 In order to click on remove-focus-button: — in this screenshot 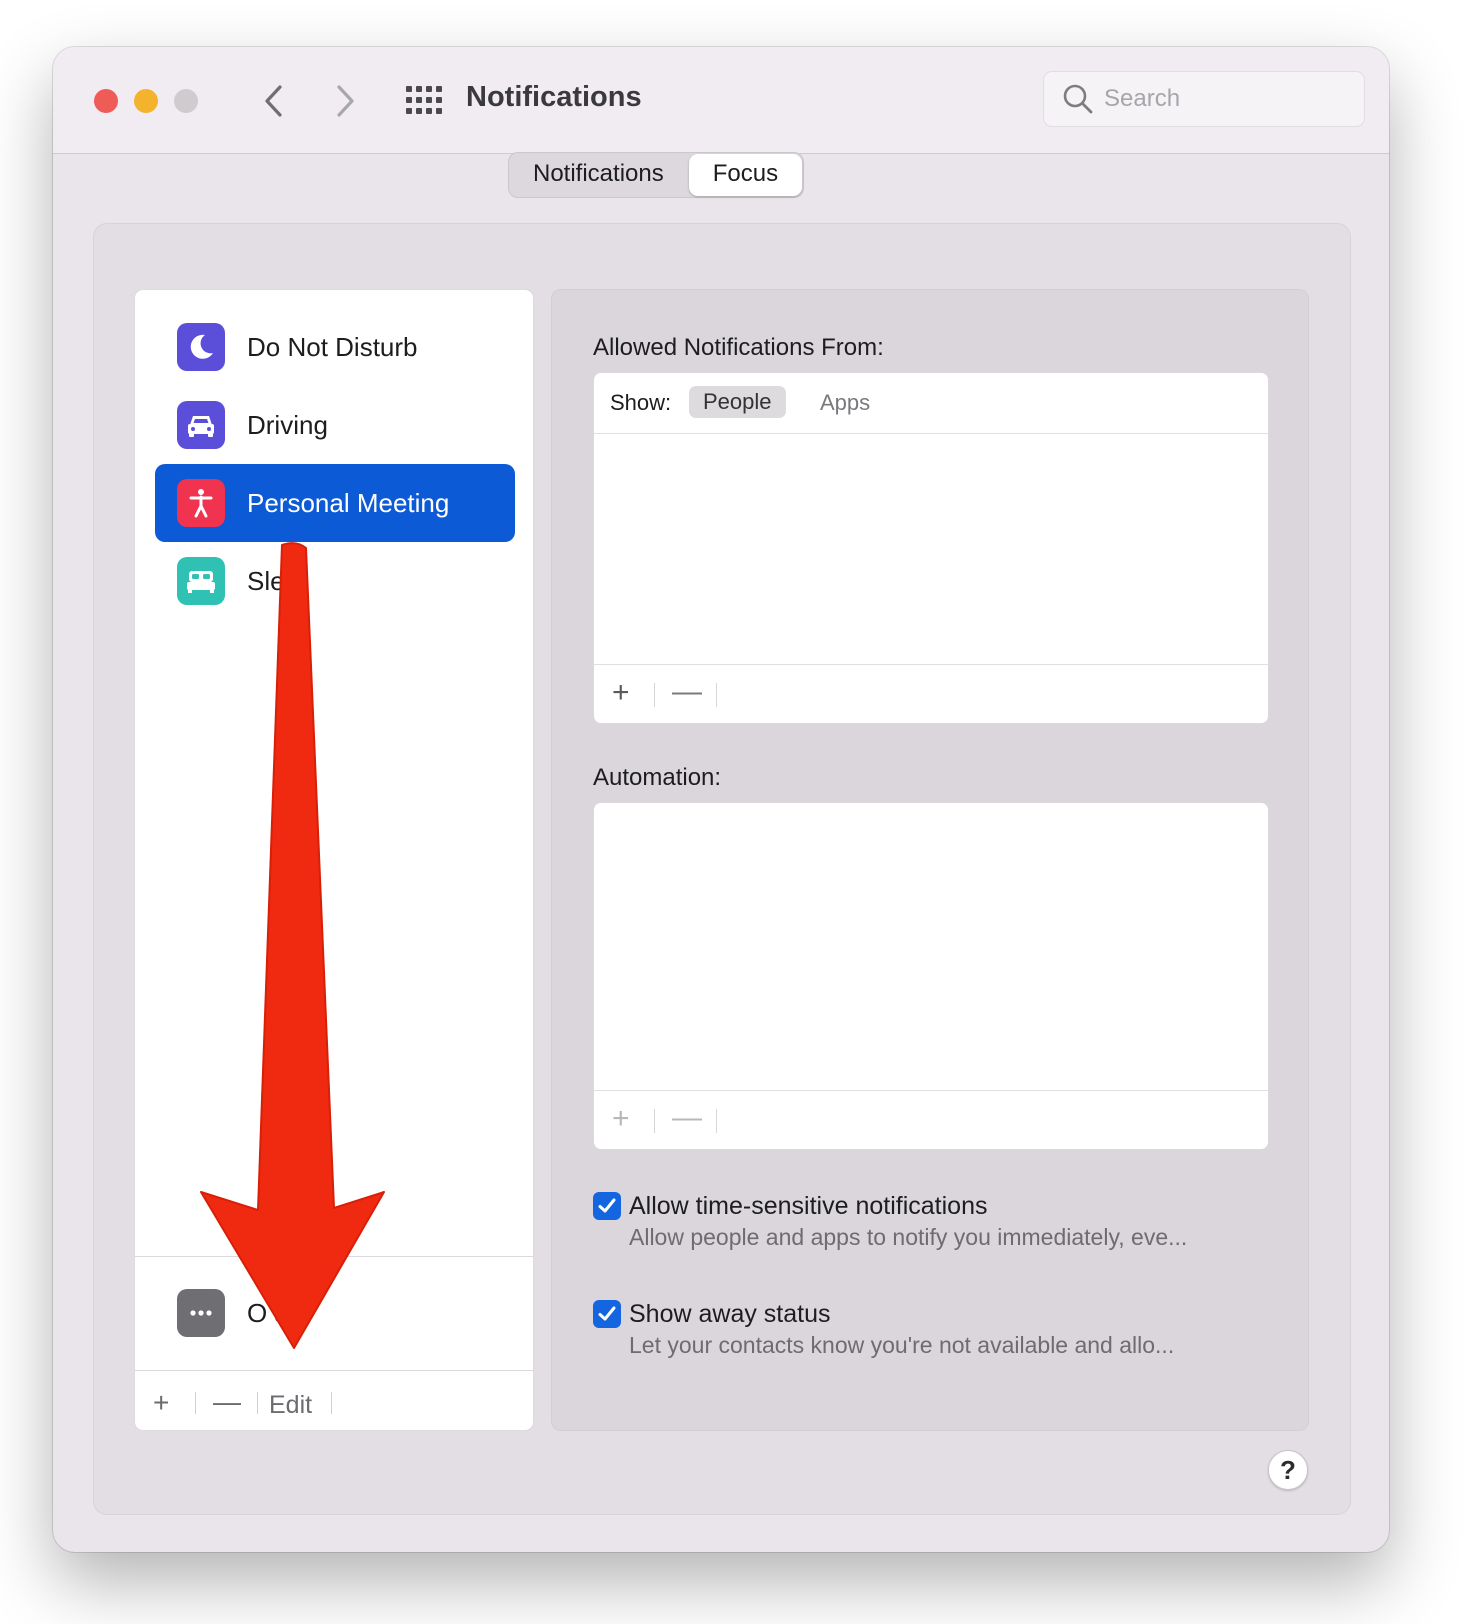, I will do `click(227, 1402)`.